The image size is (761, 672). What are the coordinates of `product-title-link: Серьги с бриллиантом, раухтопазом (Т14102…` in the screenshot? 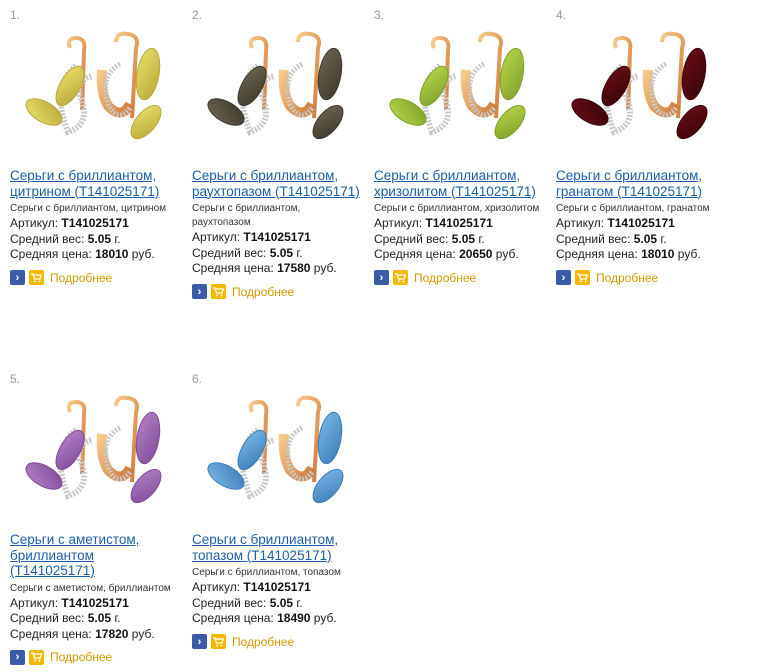 It's located at (276, 183).